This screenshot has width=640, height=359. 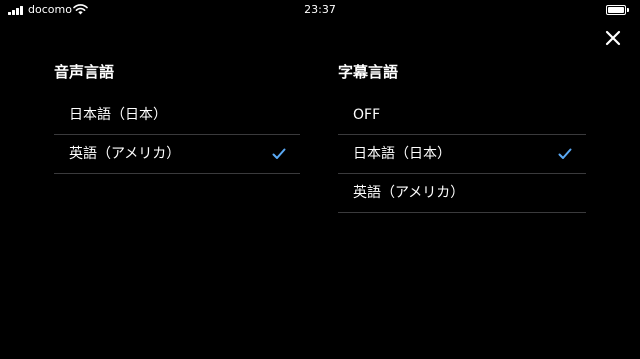 I want to click on subtitle-option-japanese: 日本語（日本）, so click(x=462, y=154).